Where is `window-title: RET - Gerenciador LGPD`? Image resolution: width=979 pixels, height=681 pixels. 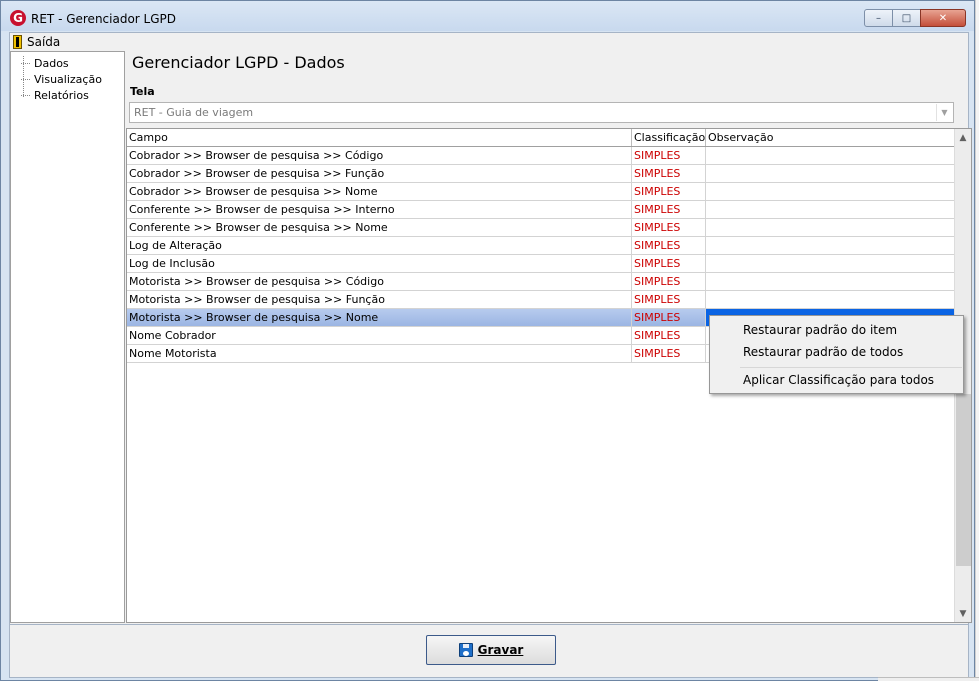
window-title: RET - Gerenciador LGPD is located at coordinates (104, 19).